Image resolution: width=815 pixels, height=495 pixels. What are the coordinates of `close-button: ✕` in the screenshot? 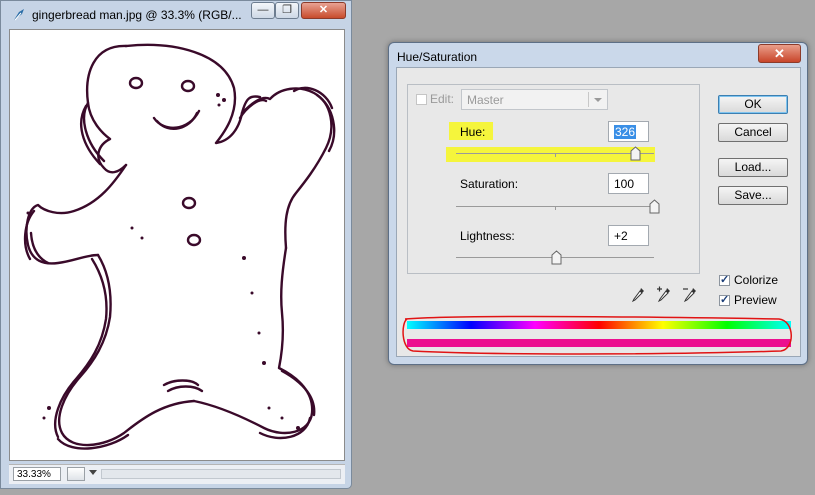 It's located at (323, 10).